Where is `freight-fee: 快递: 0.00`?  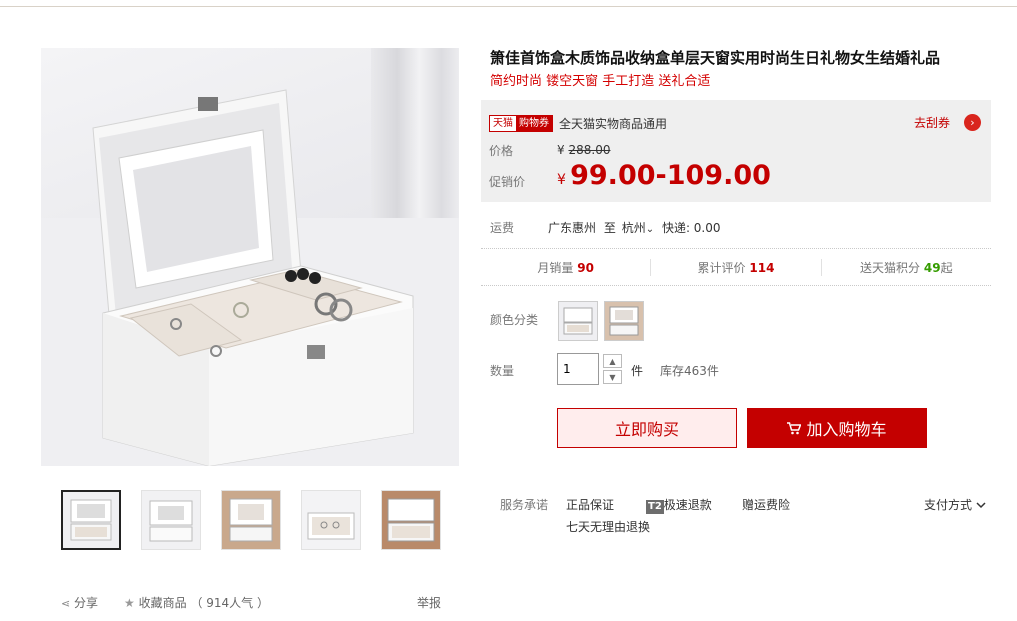
freight-fee: 快递: 0.00 is located at coordinates (691, 228).